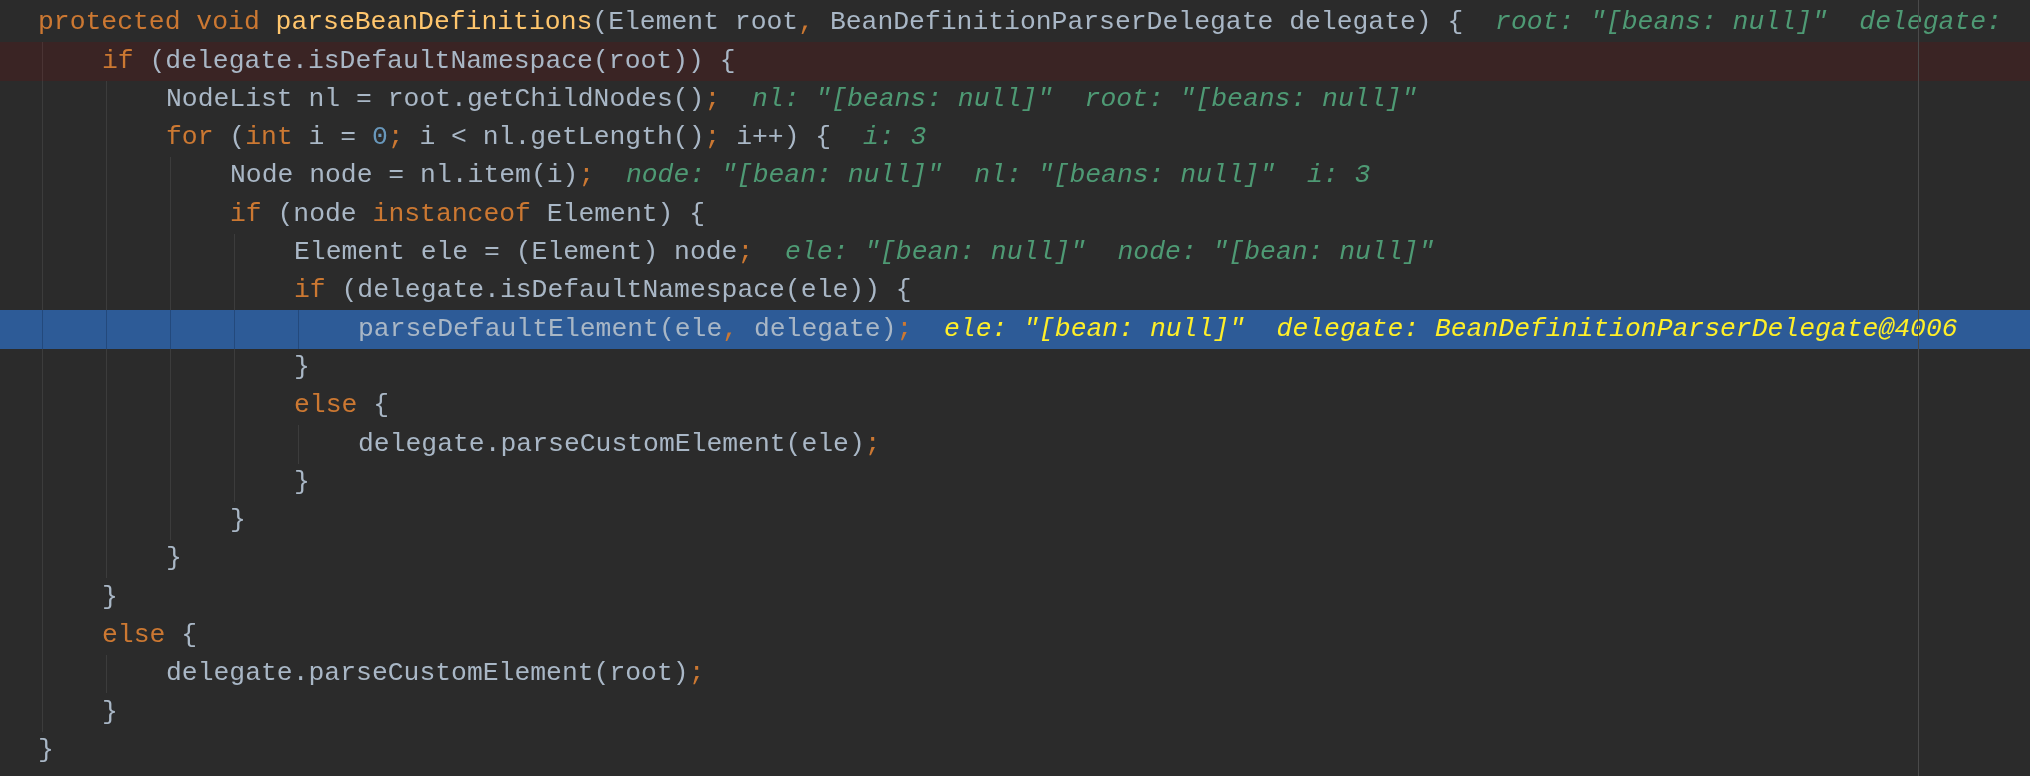 Image resolution: width=2030 pixels, height=776 pixels. What do you see at coordinates (443, 99) in the screenshot?
I see `code-line: NodeList nl = root.getChildNodes();` at bounding box center [443, 99].